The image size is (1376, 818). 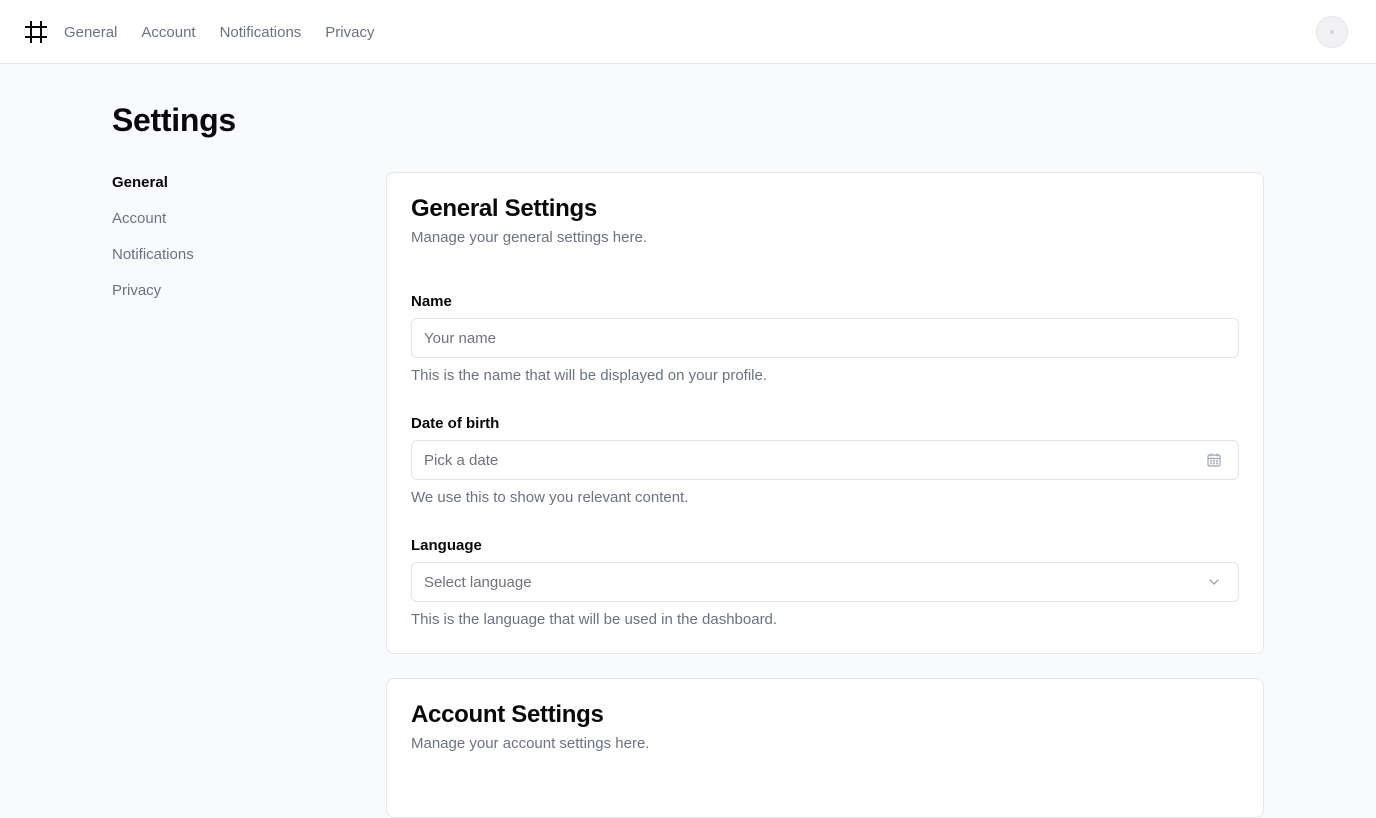 What do you see at coordinates (529, 237) in the screenshot?
I see `card-description: Manage your general settings here.` at bounding box center [529, 237].